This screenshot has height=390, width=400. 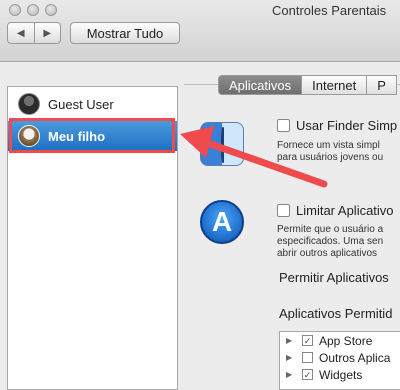 I want to click on forward-icon: ▶, so click(x=47, y=33).